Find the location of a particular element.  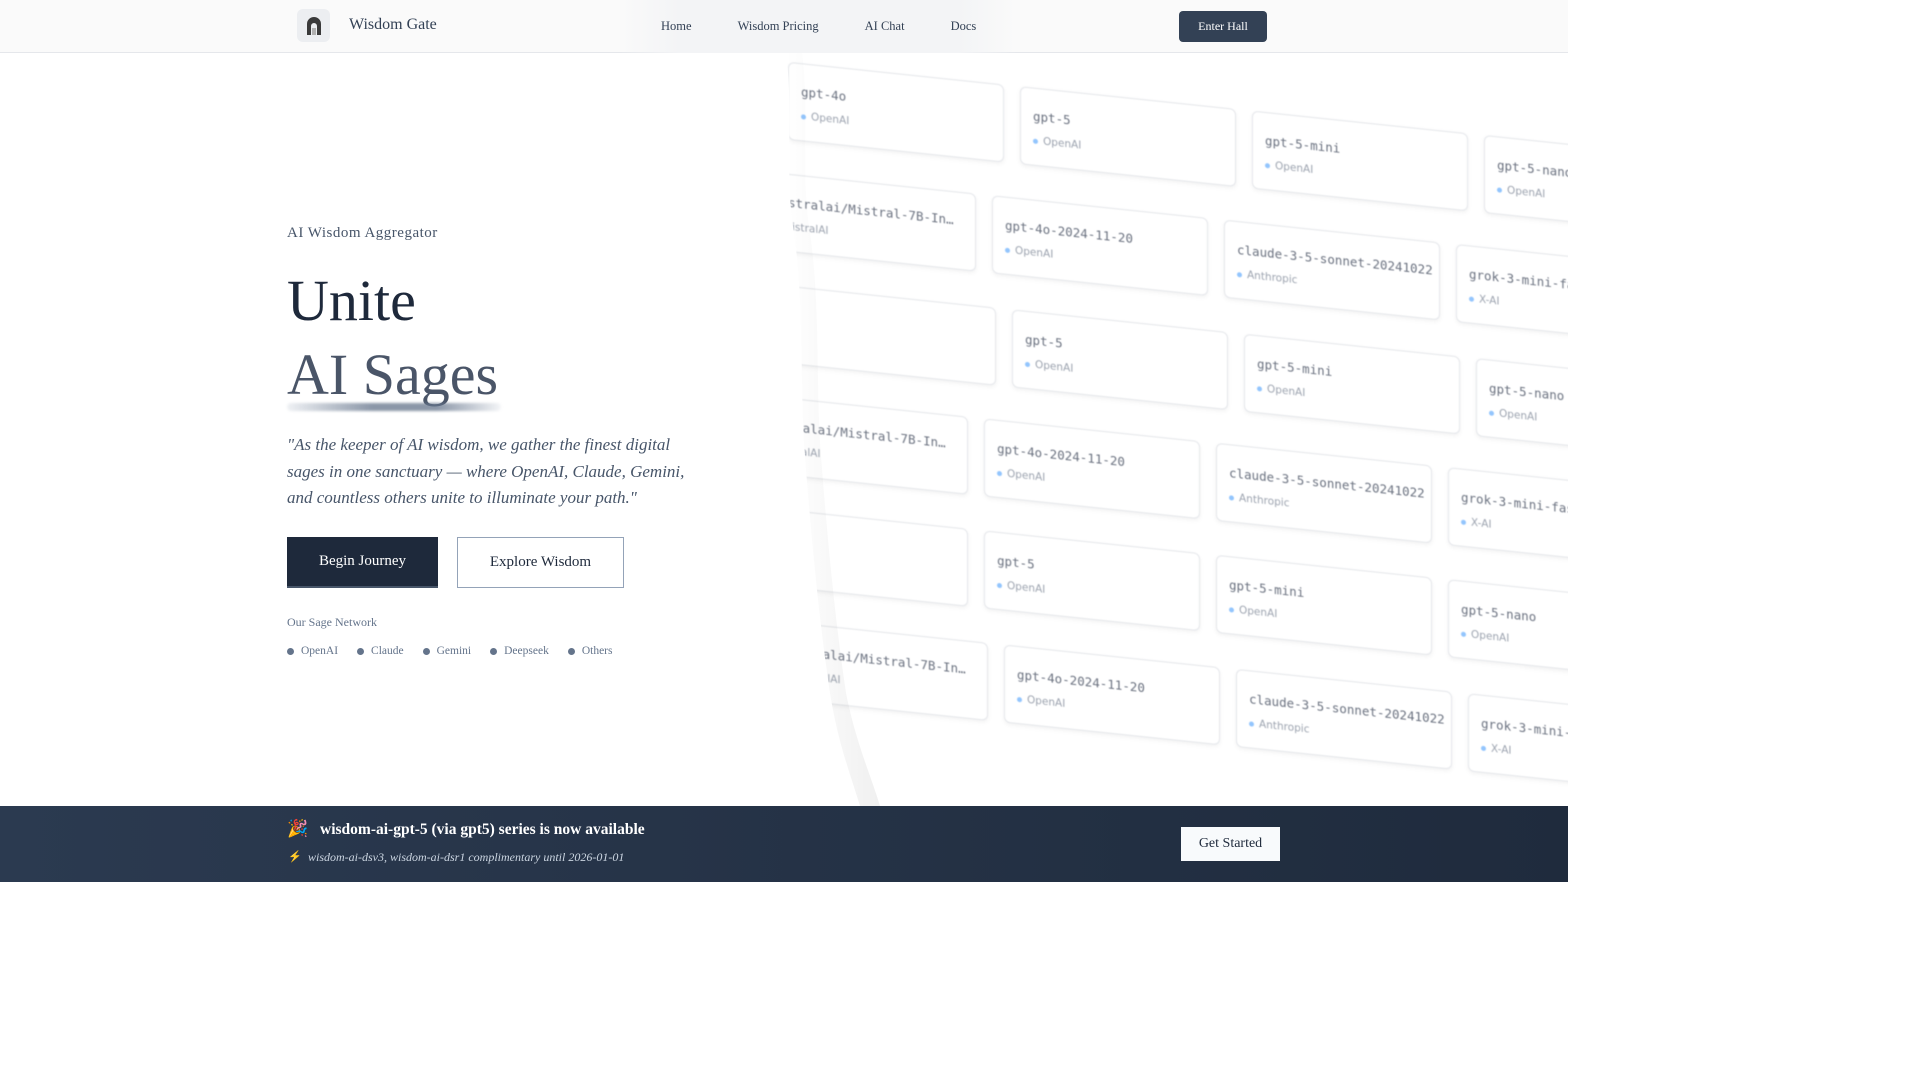

network-item-claude: Claude is located at coordinates (380, 651).